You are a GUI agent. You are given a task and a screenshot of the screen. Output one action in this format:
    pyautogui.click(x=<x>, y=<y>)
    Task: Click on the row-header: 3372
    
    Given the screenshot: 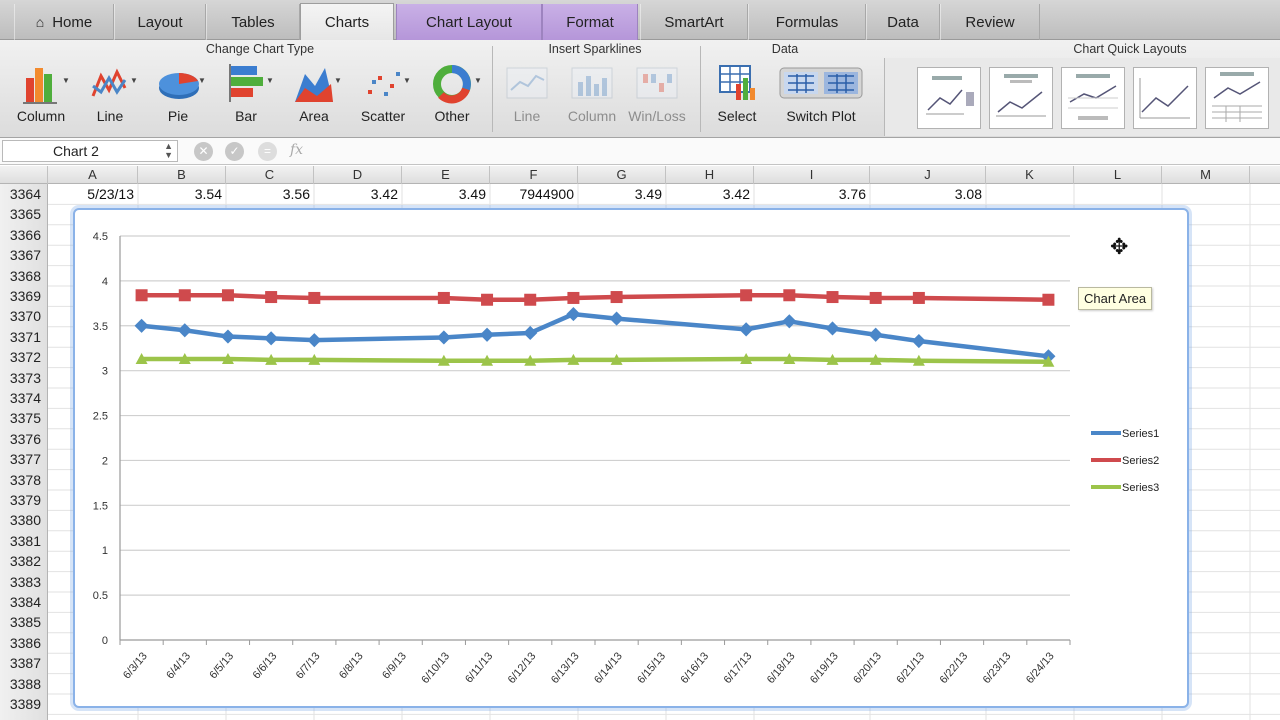 What is the action you would take?
    pyautogui.click(x=24, y=357)
    